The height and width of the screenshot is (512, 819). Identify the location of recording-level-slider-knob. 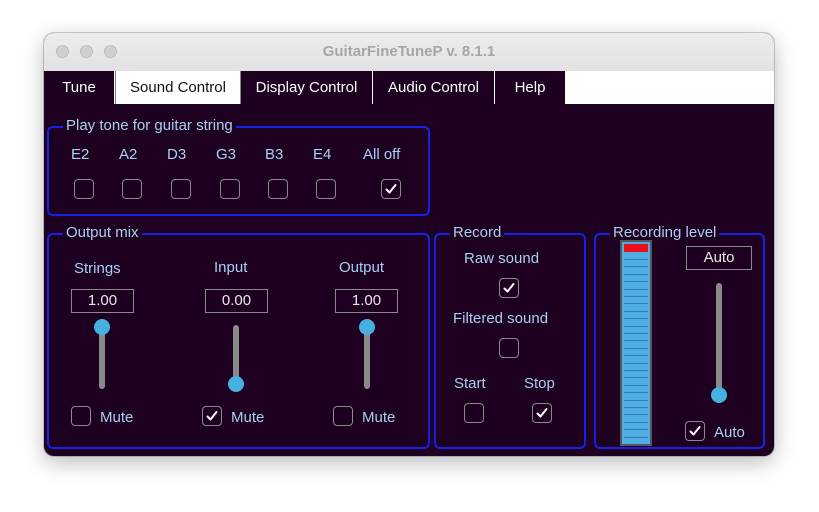
(719, 395).